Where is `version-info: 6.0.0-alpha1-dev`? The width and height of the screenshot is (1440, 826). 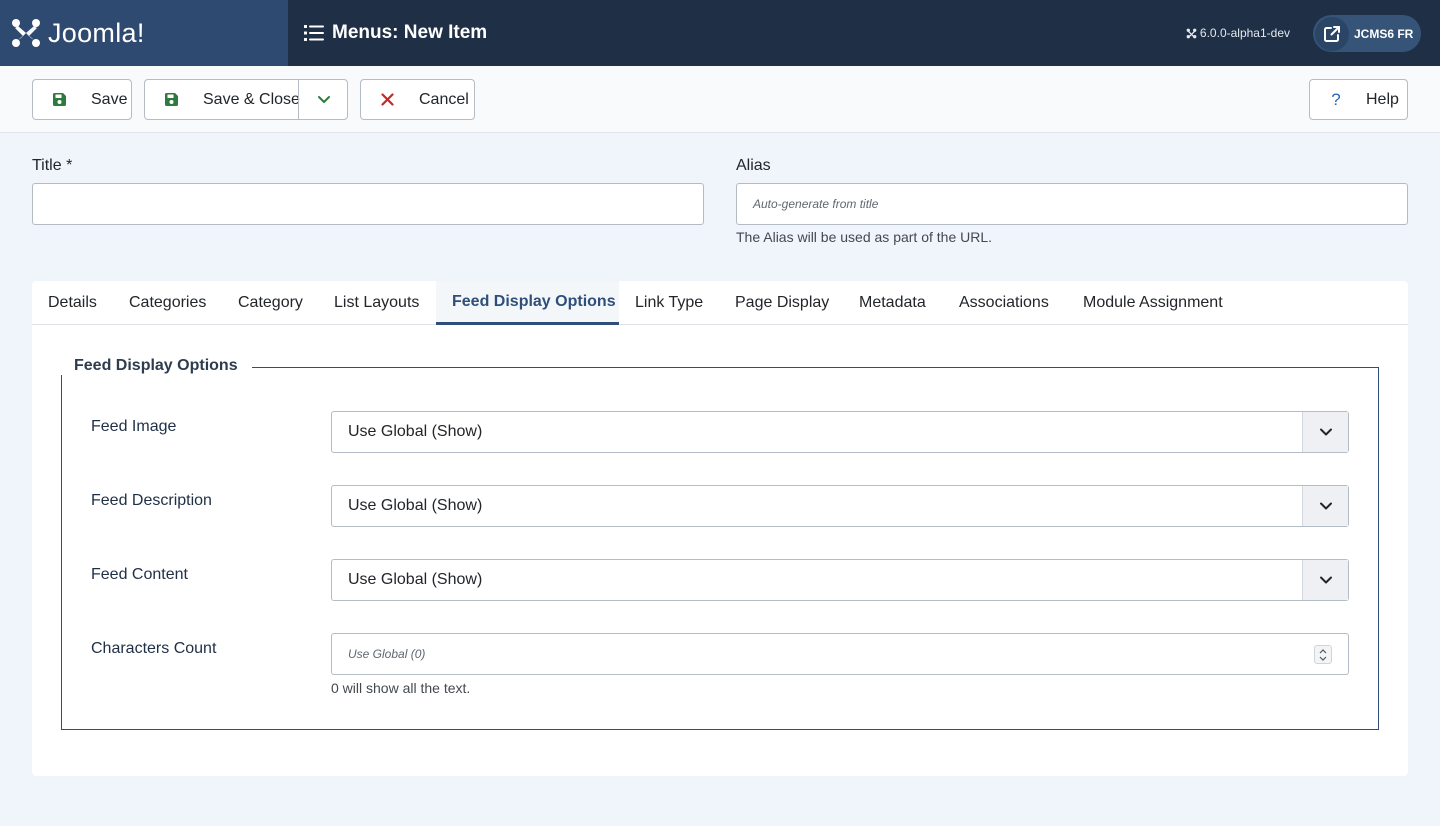 version-info: 6.0.0-alpha1-dev is located at coordinates (1238, 33).